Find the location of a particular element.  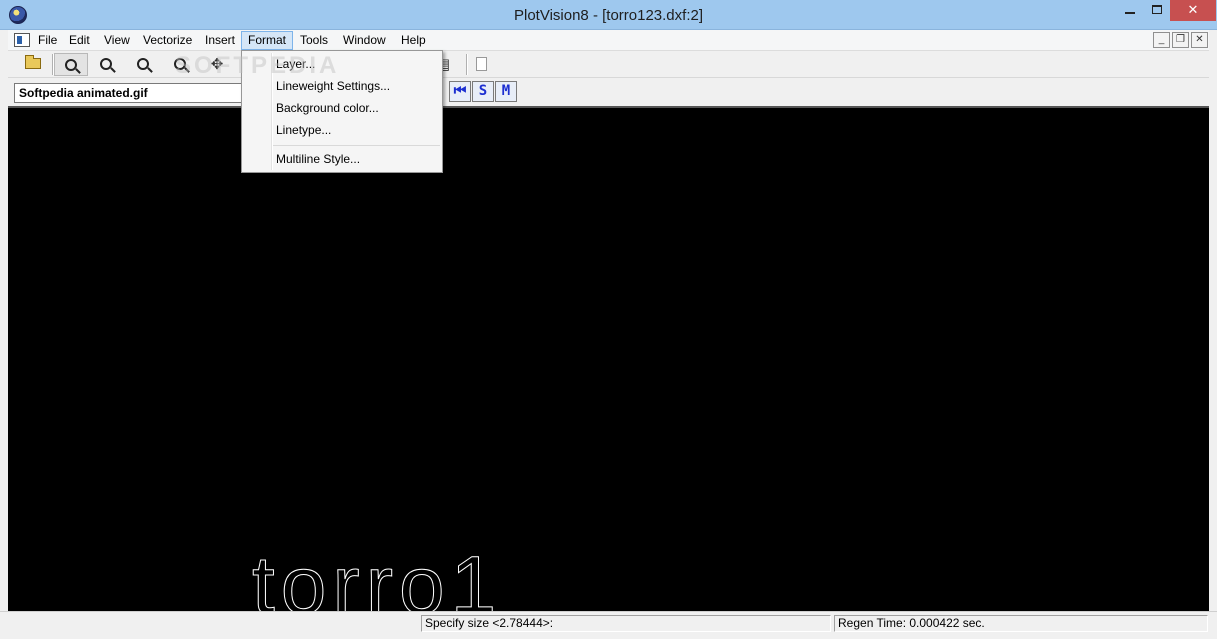

zoom-extents-button is located at coordinates (180, 64).